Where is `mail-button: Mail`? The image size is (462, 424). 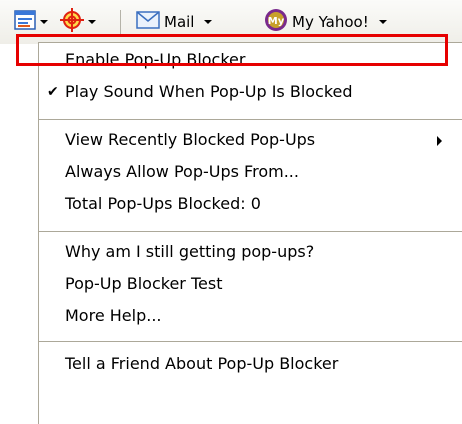
mail-button: Mail is located at coordinates (174, 22).